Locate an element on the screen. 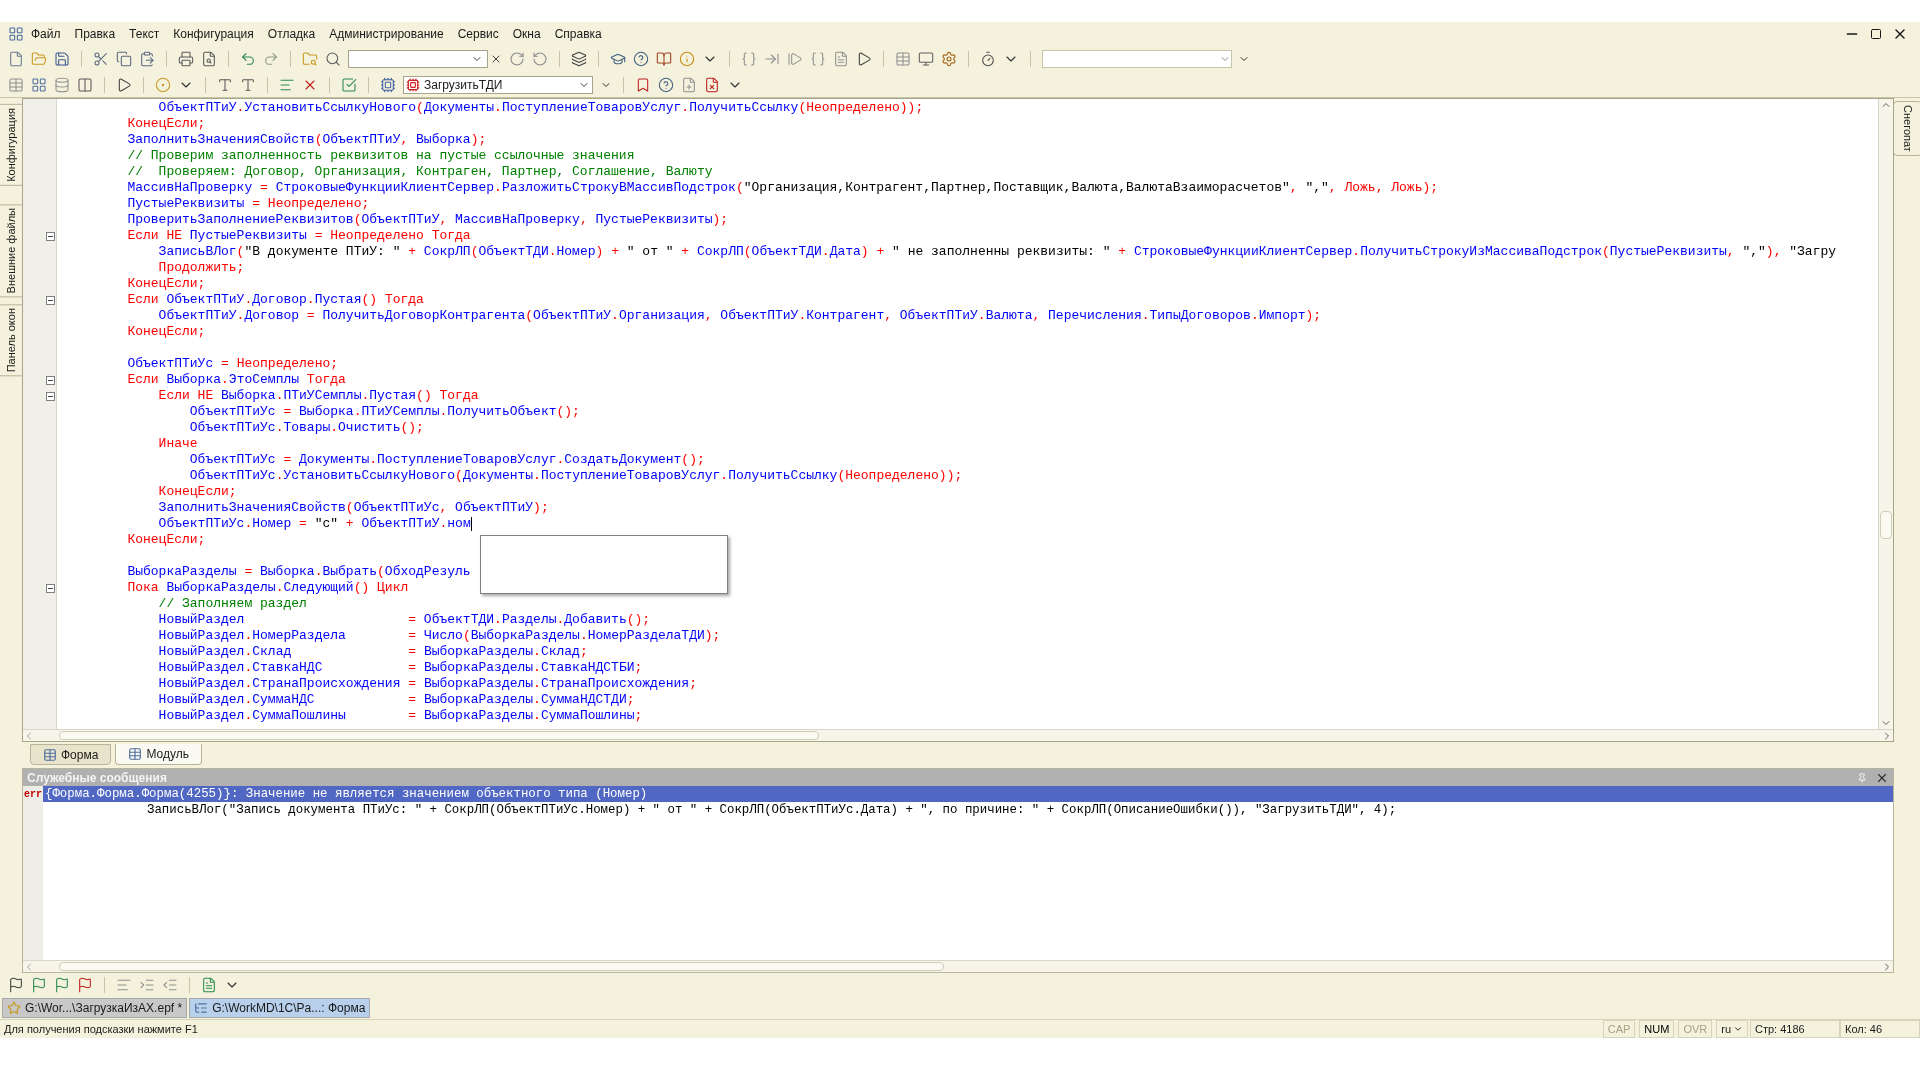  help-search-icon is located at coordinates (641, 59).